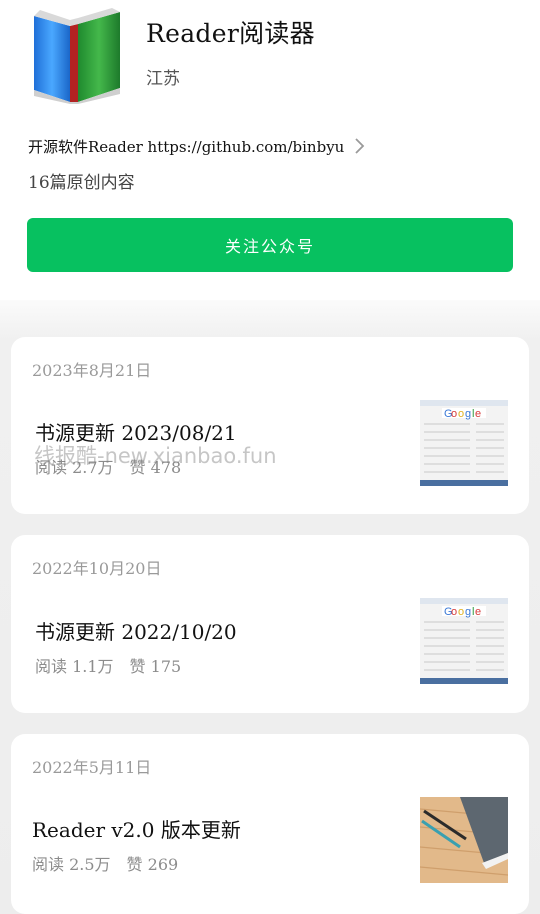 This screenshot has width=540, height=914. I want to click on article-date: 2023年8月21日, so click(92, 370).